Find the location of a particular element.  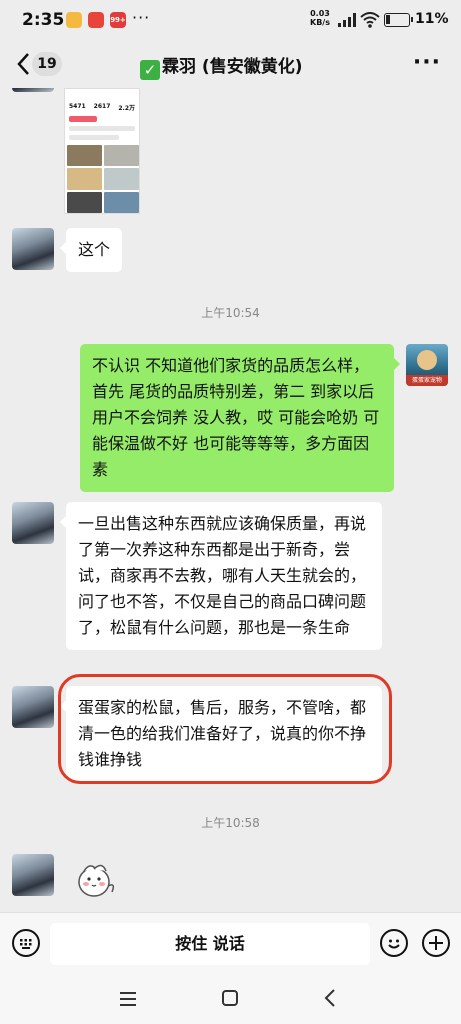

cartoon-sticker-icon is located at coordinates (94, 880).